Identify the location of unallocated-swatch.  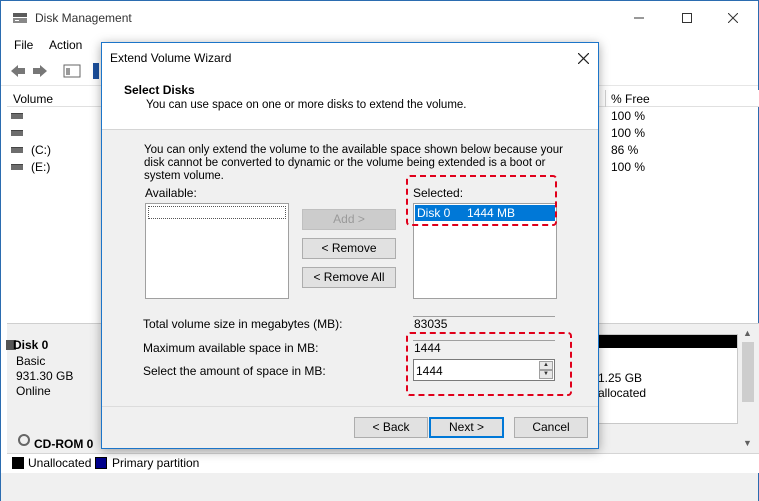
(18, 463).